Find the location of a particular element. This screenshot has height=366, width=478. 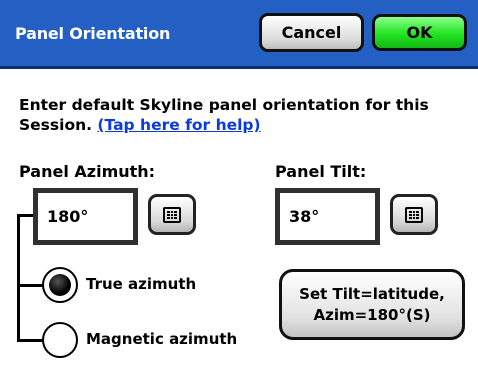

magnetic-azimuth-label: Magnetic azimuth is located at coordinates (161, 339).